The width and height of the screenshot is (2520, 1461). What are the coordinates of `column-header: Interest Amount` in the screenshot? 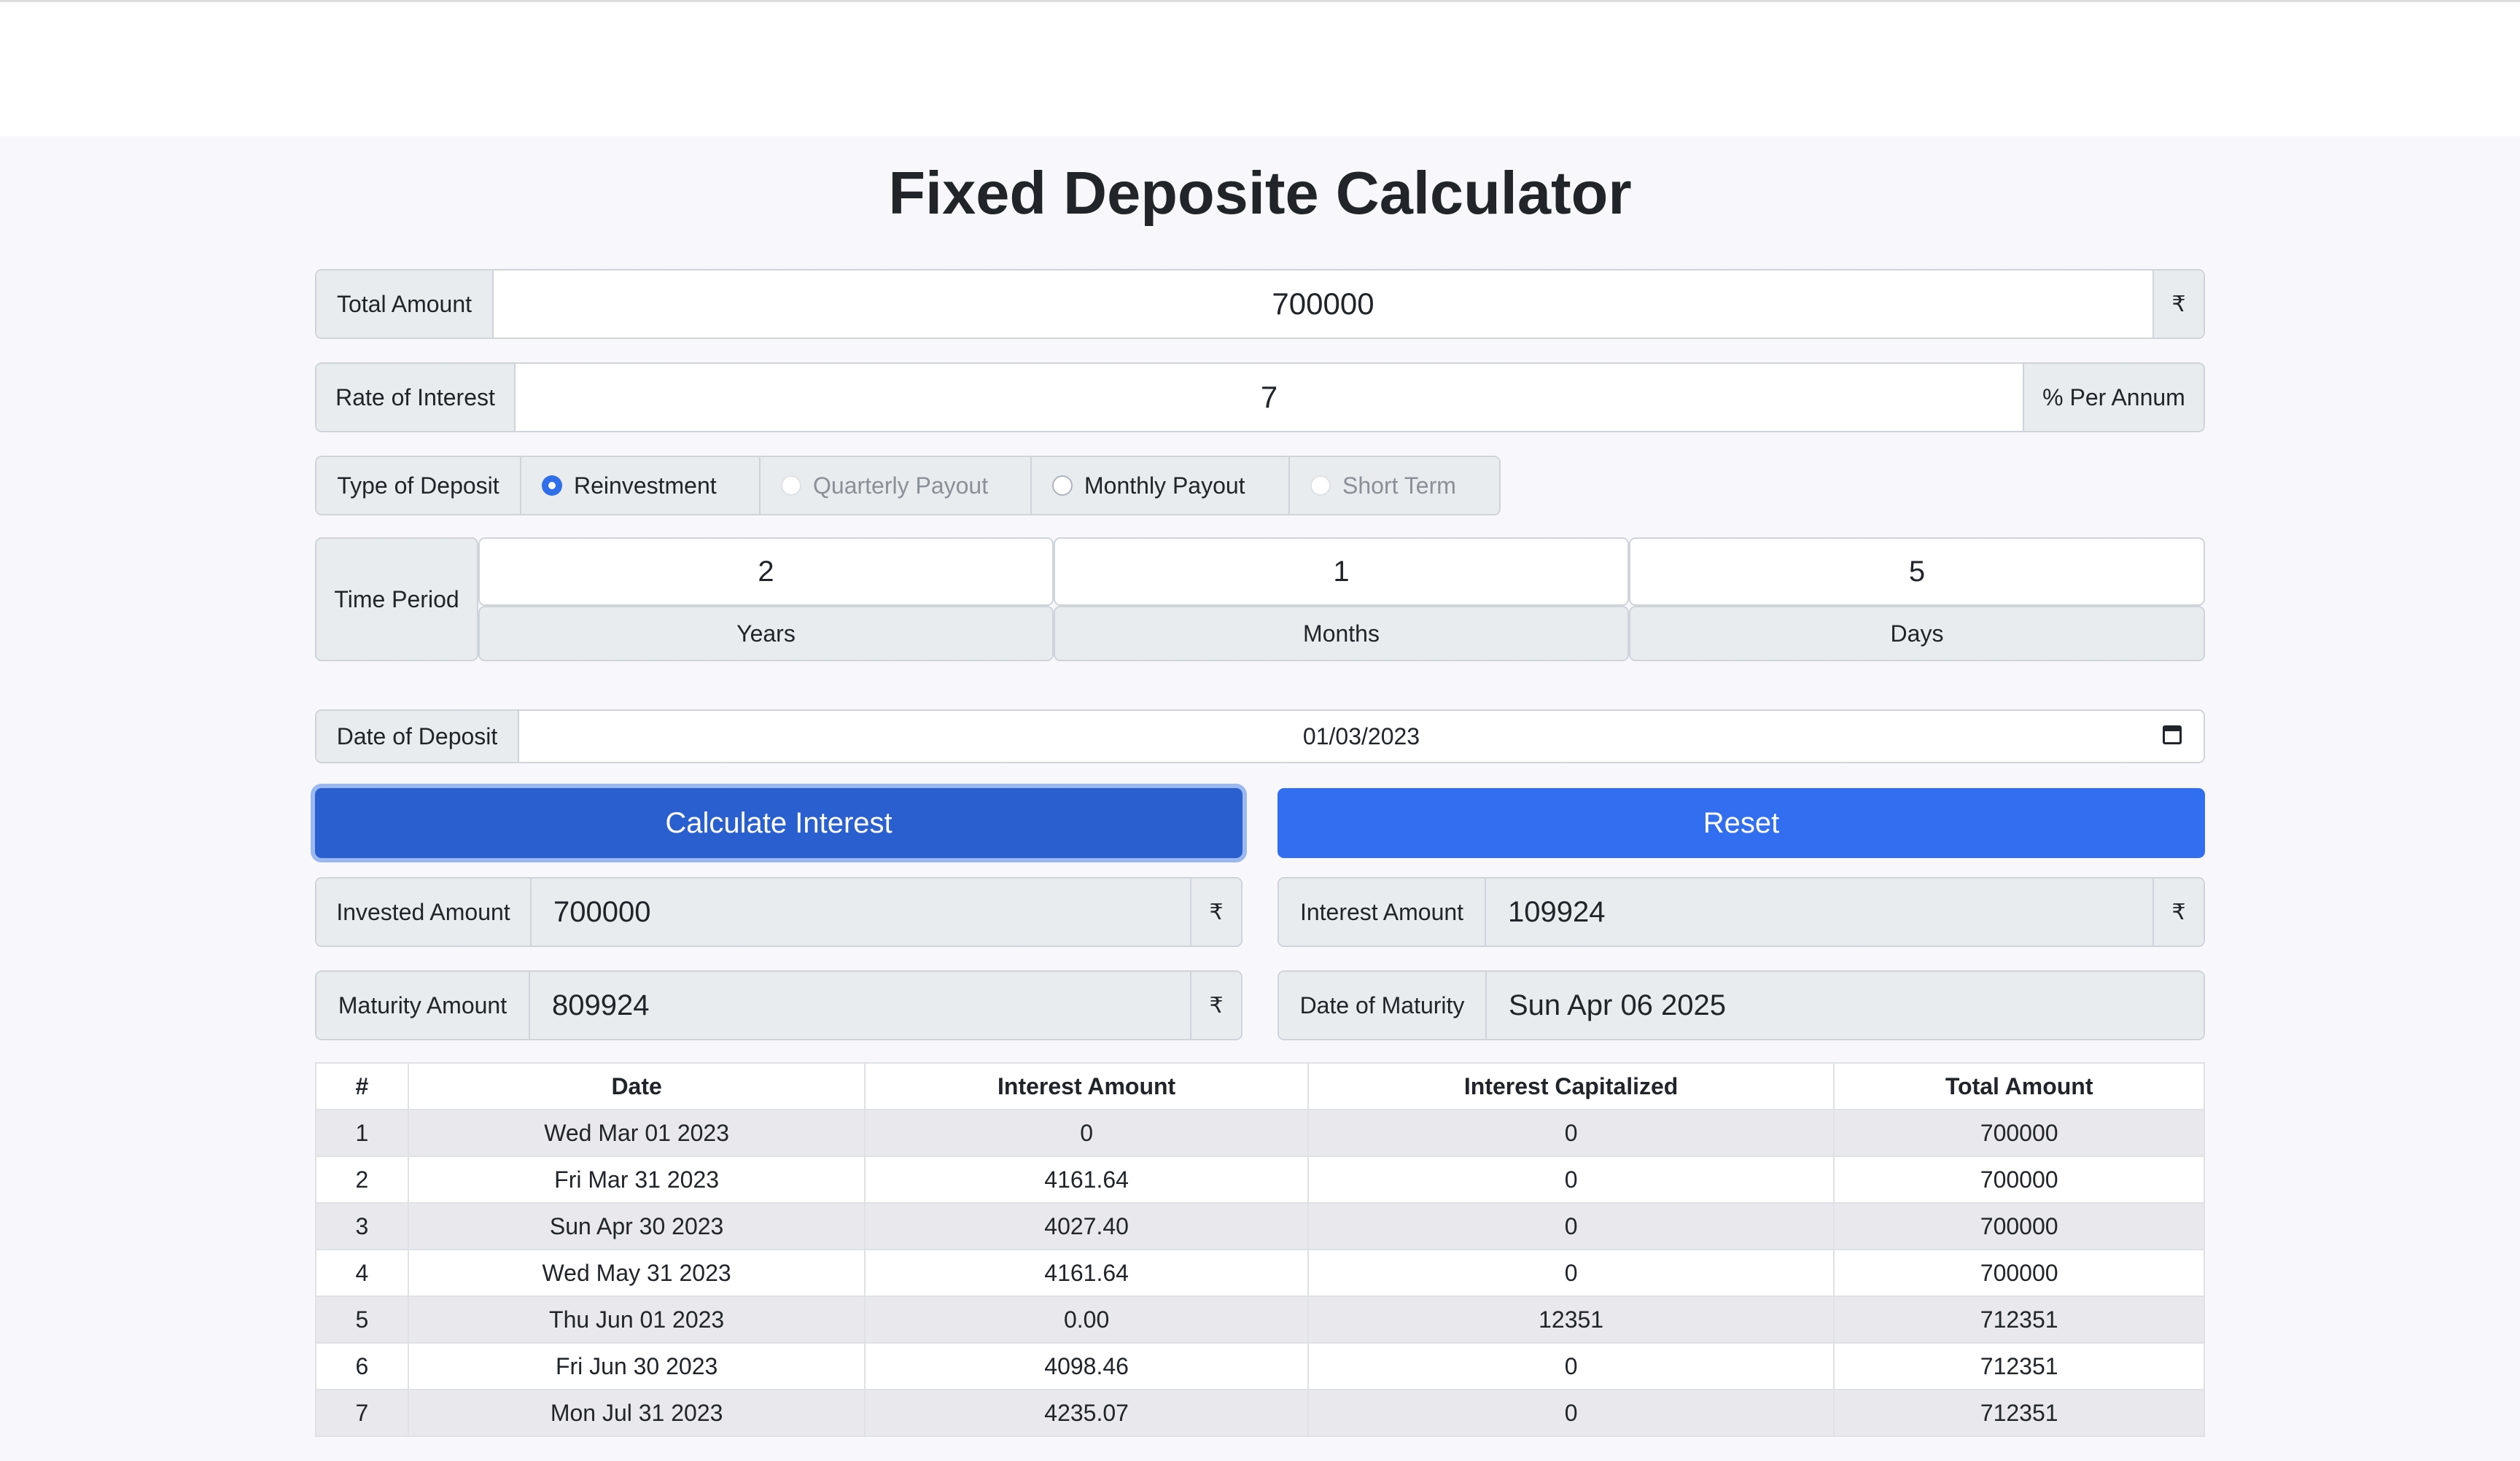 It's located at (1086, 1086).